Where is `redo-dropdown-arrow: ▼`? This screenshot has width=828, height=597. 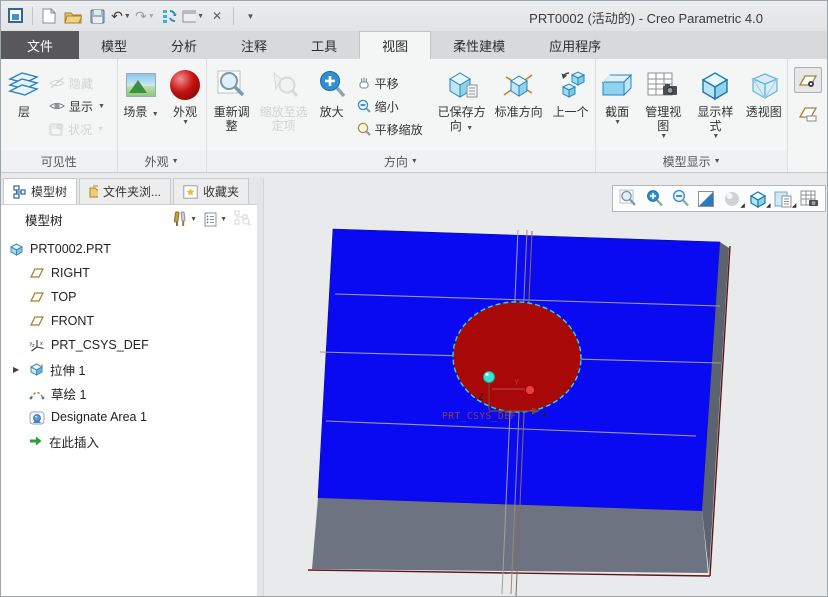 redo-dropdown-arrow: ▼ is located at coordinates (151, 16).